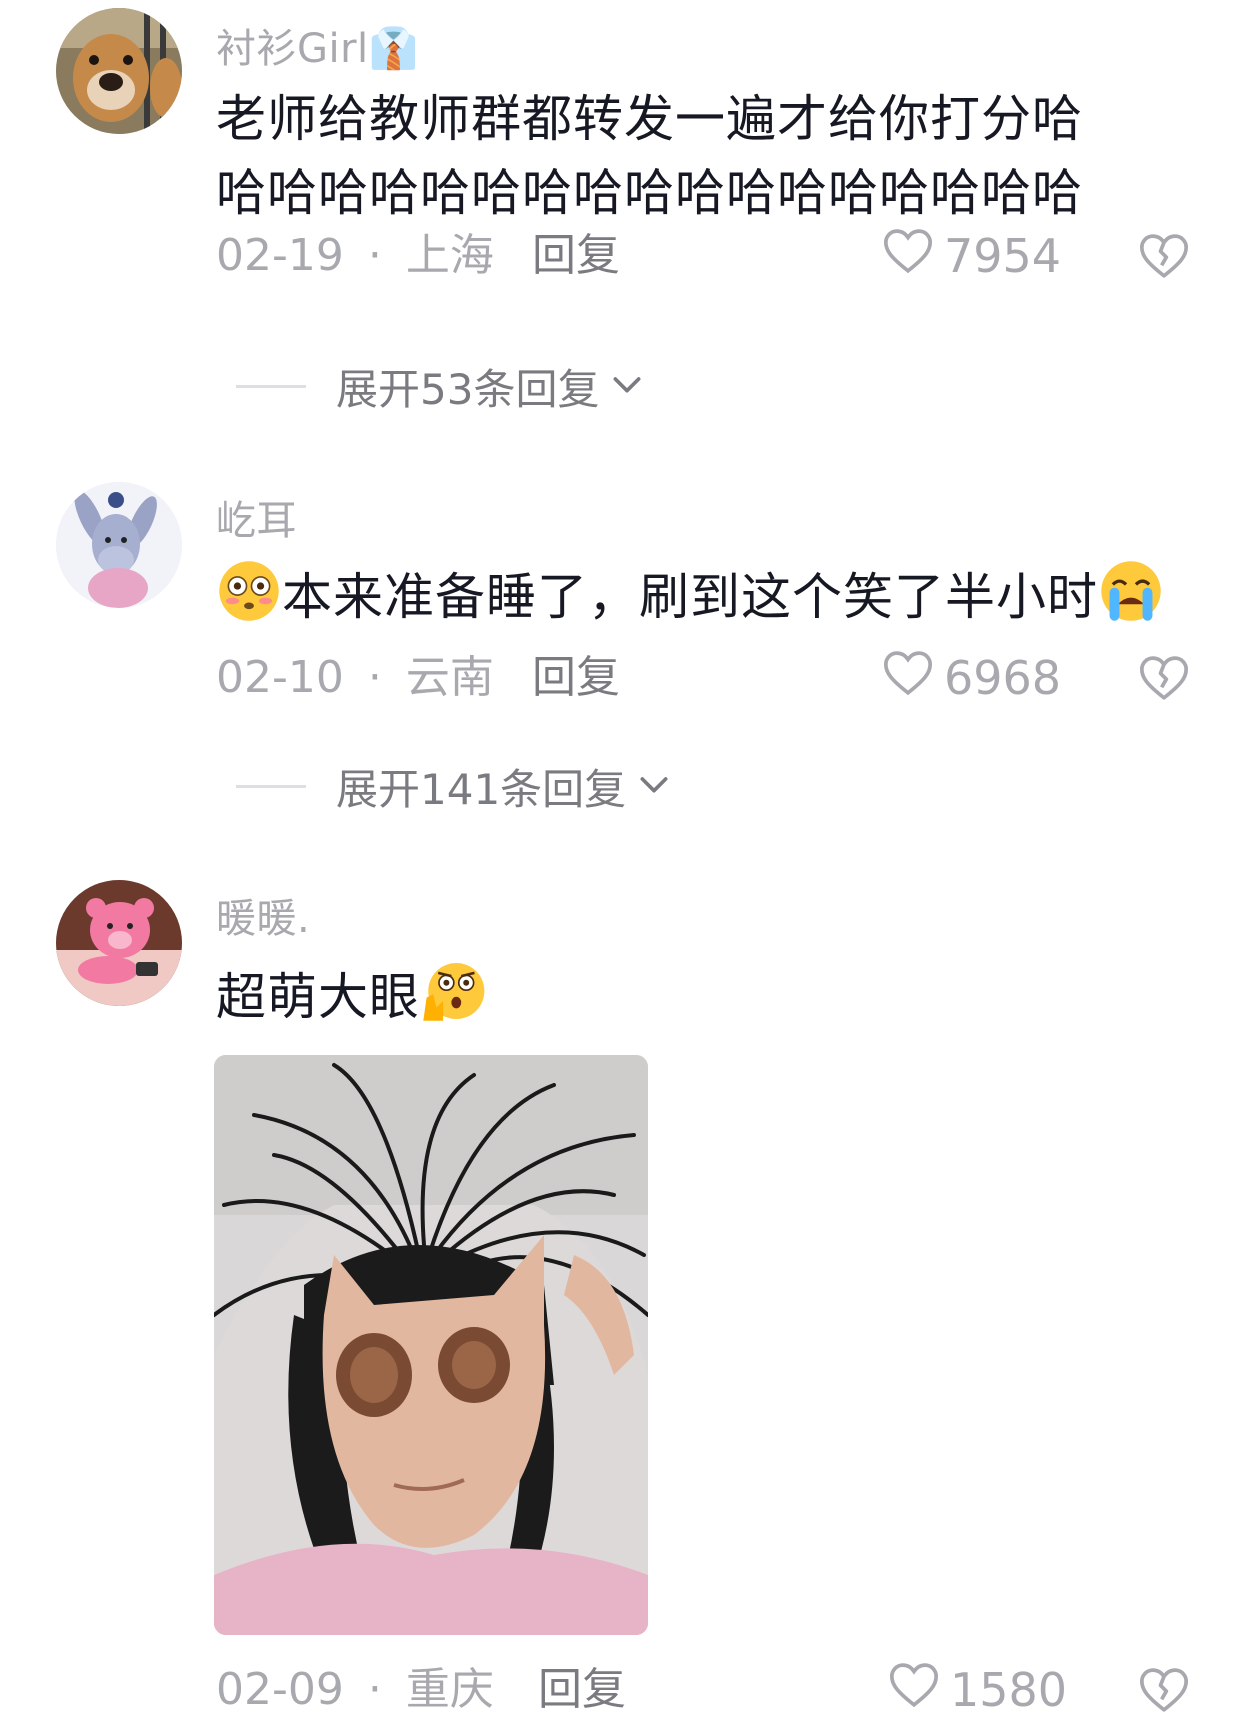  Describe the element at coordinates (263, 915) in the screenshot. I see `username: 暖暖.` at that location.